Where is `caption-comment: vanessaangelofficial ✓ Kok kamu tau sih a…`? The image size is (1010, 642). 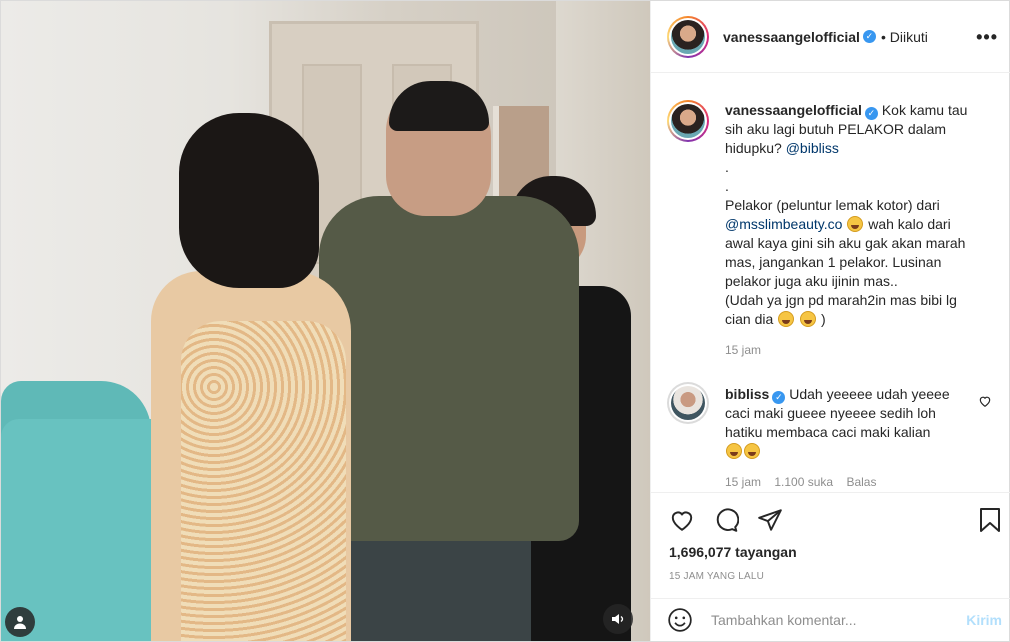
caption-comment: vanessaangelofficial ✓ Kok kamu tau sih a… is located at coordinates (832, 225).